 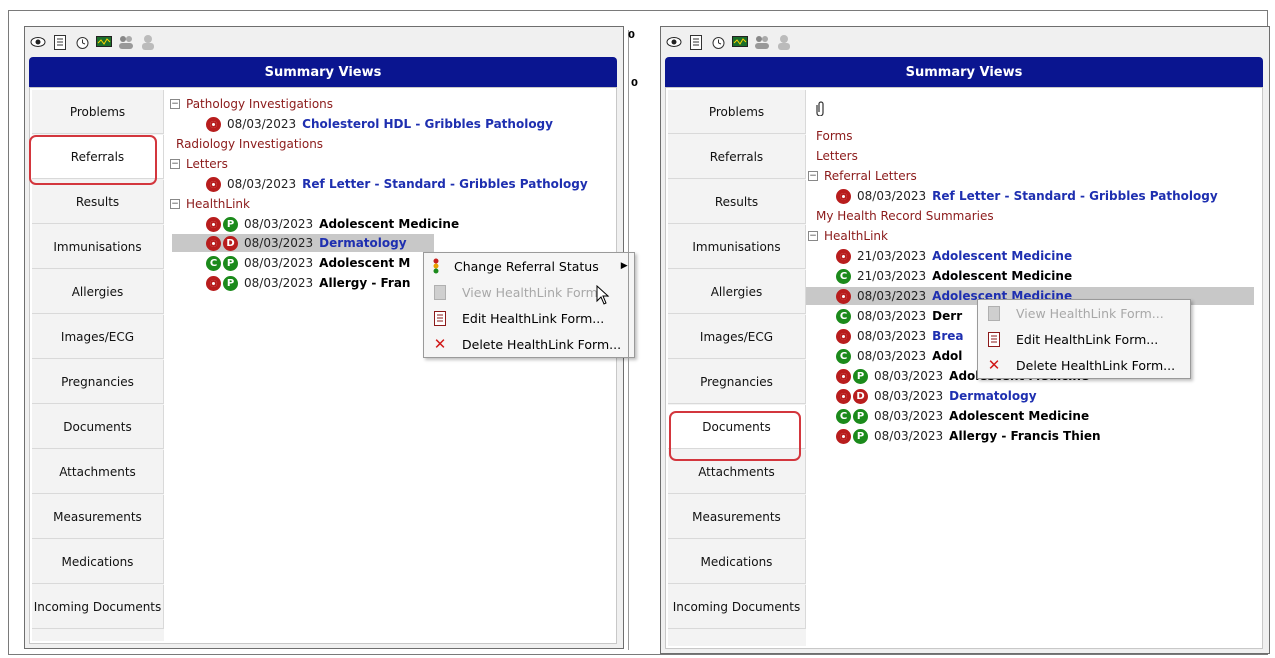 I want to click on tree-item-healthlink: 08/03/2023 Brea, so click(x=899, y=336).